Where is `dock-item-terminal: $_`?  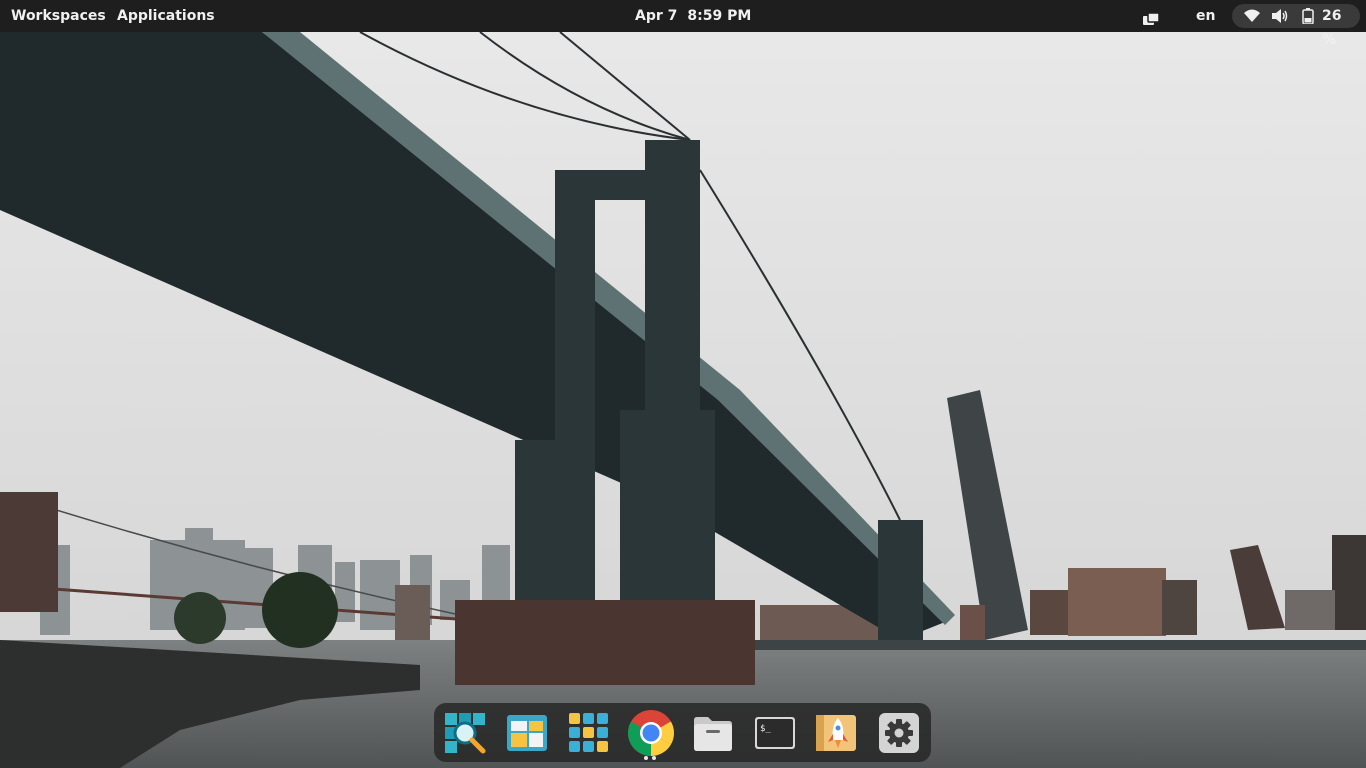 dock-item-terminal: $_ is located at coordinates (775, 733).